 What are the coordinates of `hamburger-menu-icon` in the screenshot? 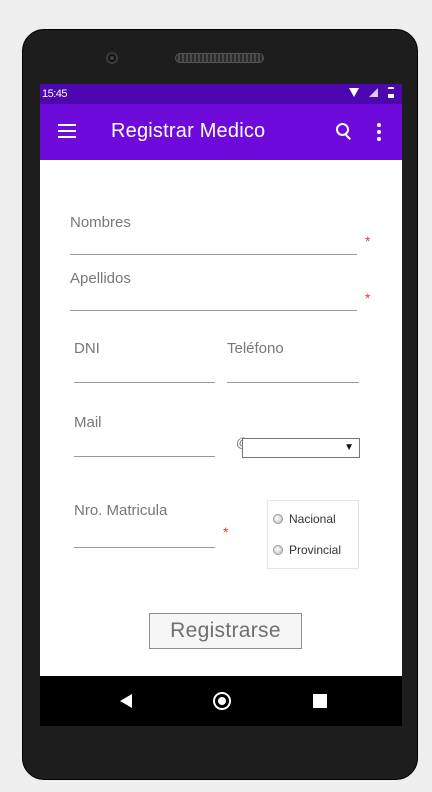 It's located at (67, 131).